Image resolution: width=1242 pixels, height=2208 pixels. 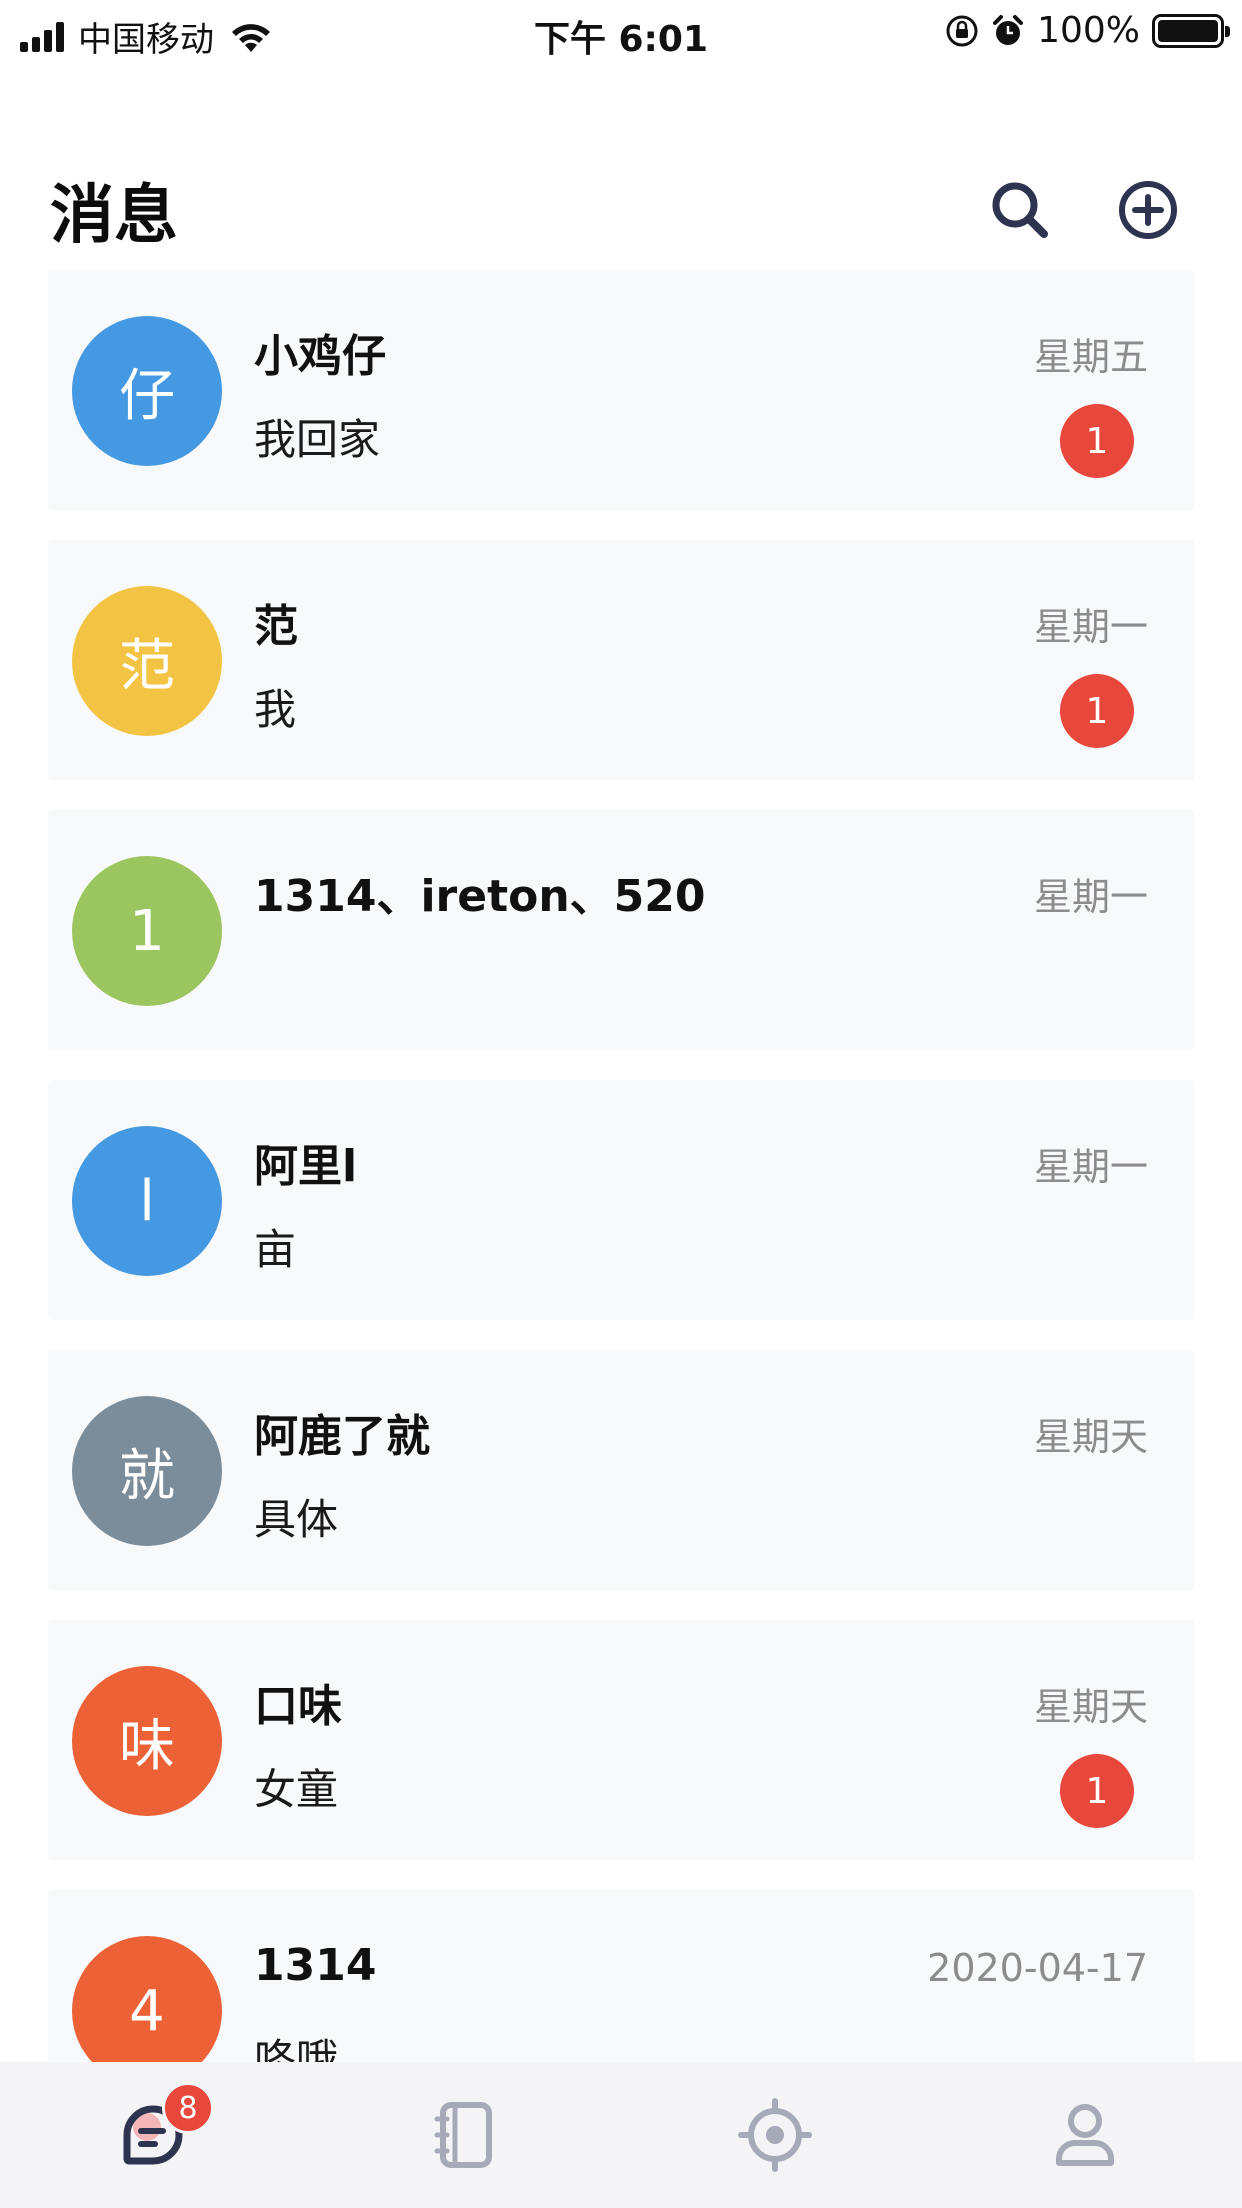 What do you see at coordinates (962, 30) in the screenshot?
I see `rotation-lock-icon` at bounding box center [962, 30].